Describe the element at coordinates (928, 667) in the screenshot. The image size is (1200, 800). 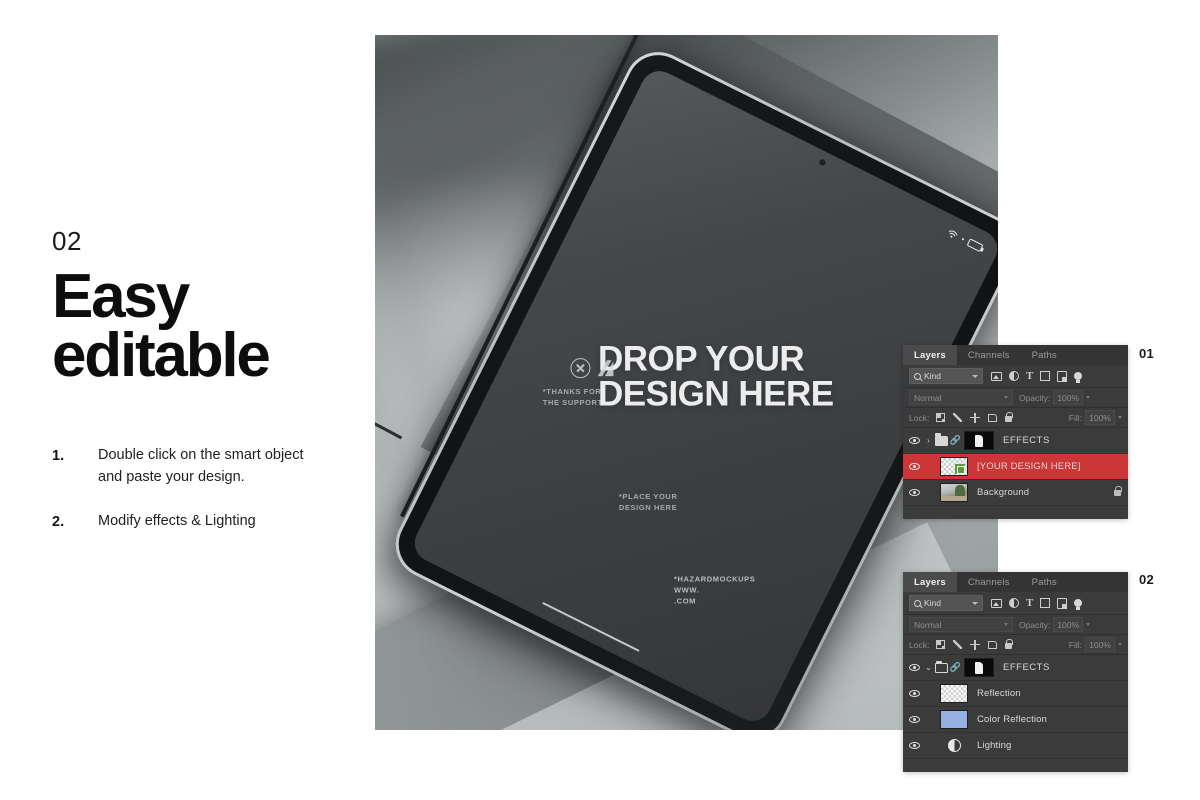
I see `chevron-down-icon: ⌄` at that location.